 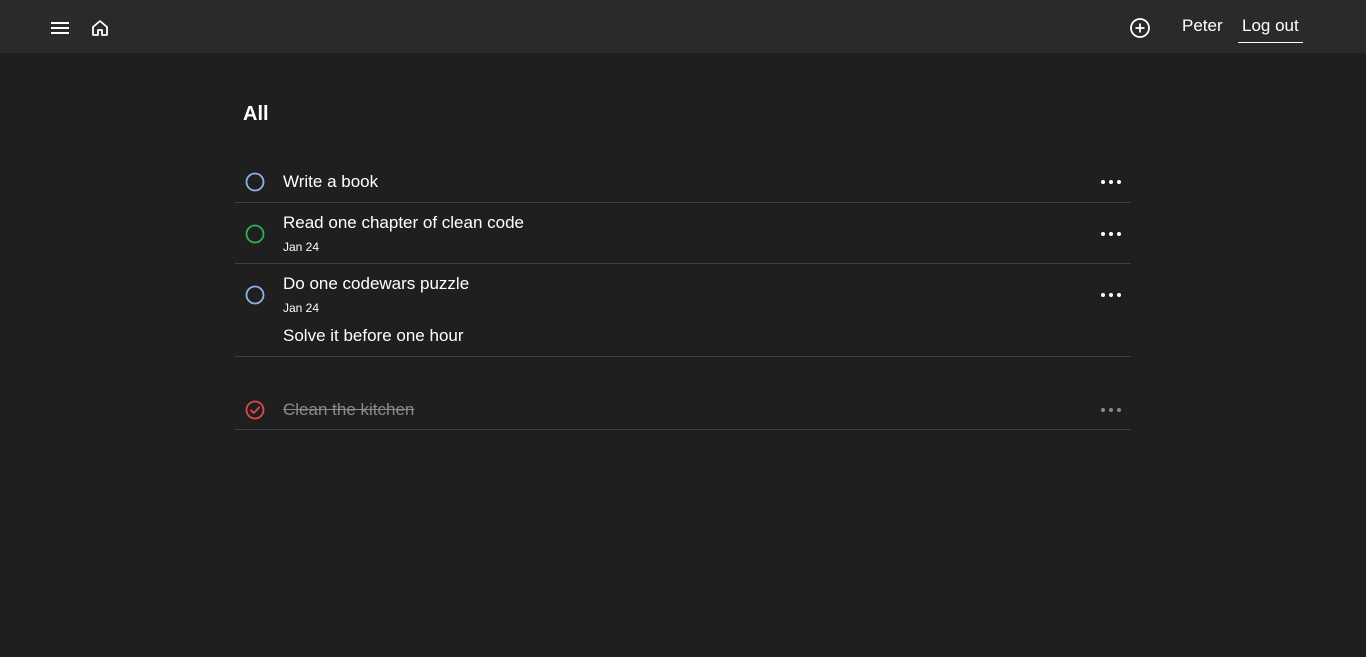 I want to click on task-description: Solve it before one hour, so click(x=373, y=335).